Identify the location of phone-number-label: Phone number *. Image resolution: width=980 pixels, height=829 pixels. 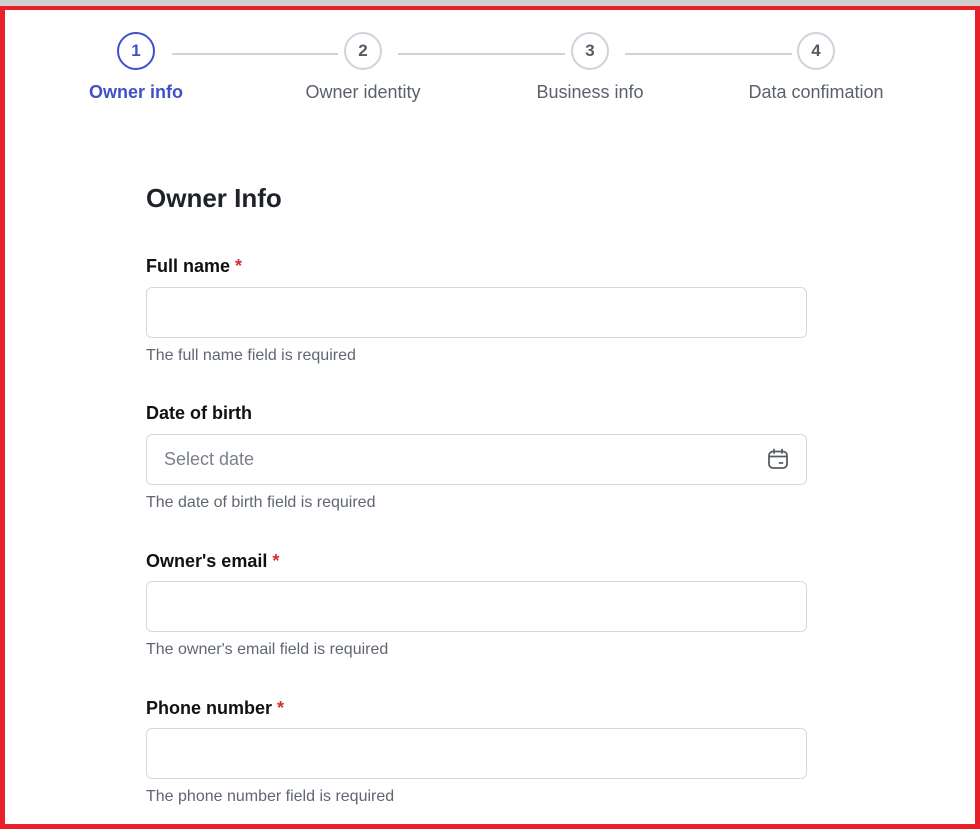
(215, 708).